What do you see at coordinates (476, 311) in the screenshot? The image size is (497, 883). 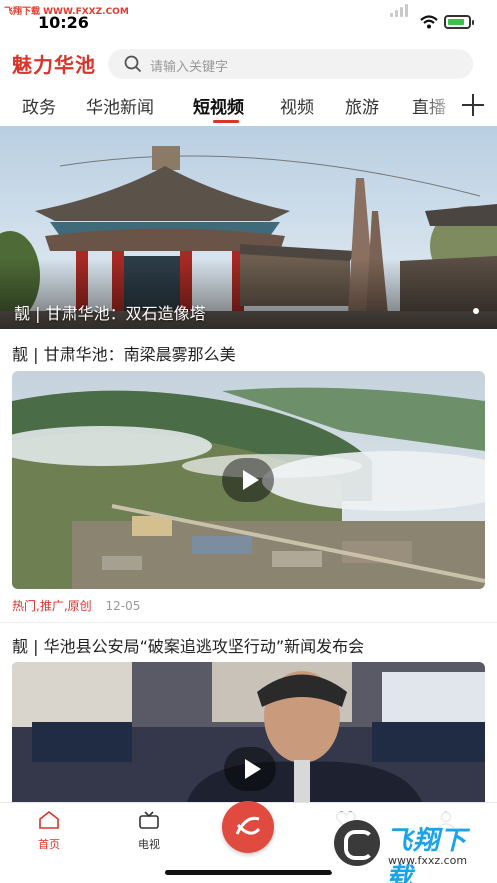 I see `carousel-indicator` at bounding box center [476, 311].